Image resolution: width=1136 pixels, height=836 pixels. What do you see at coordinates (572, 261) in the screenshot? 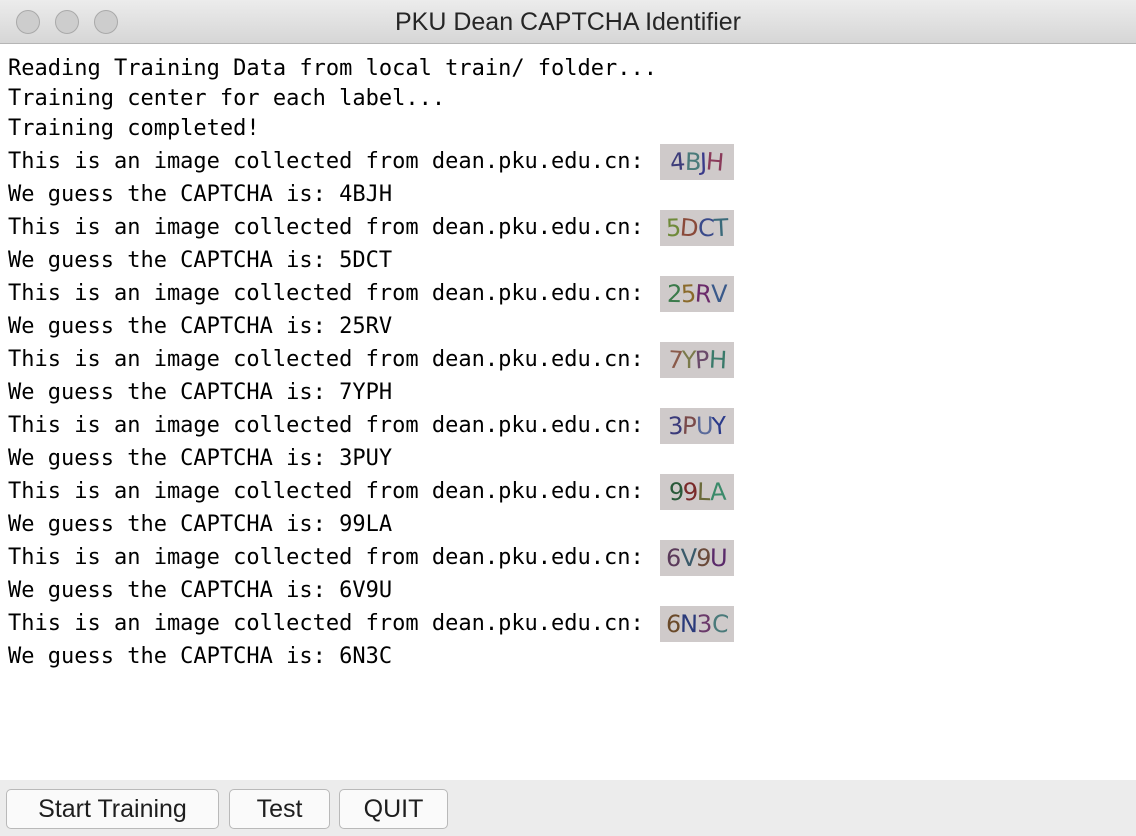
I see `guess-log-line: We guess the CAPTCHA is: 5DCT` at bounding box center [572, 261].